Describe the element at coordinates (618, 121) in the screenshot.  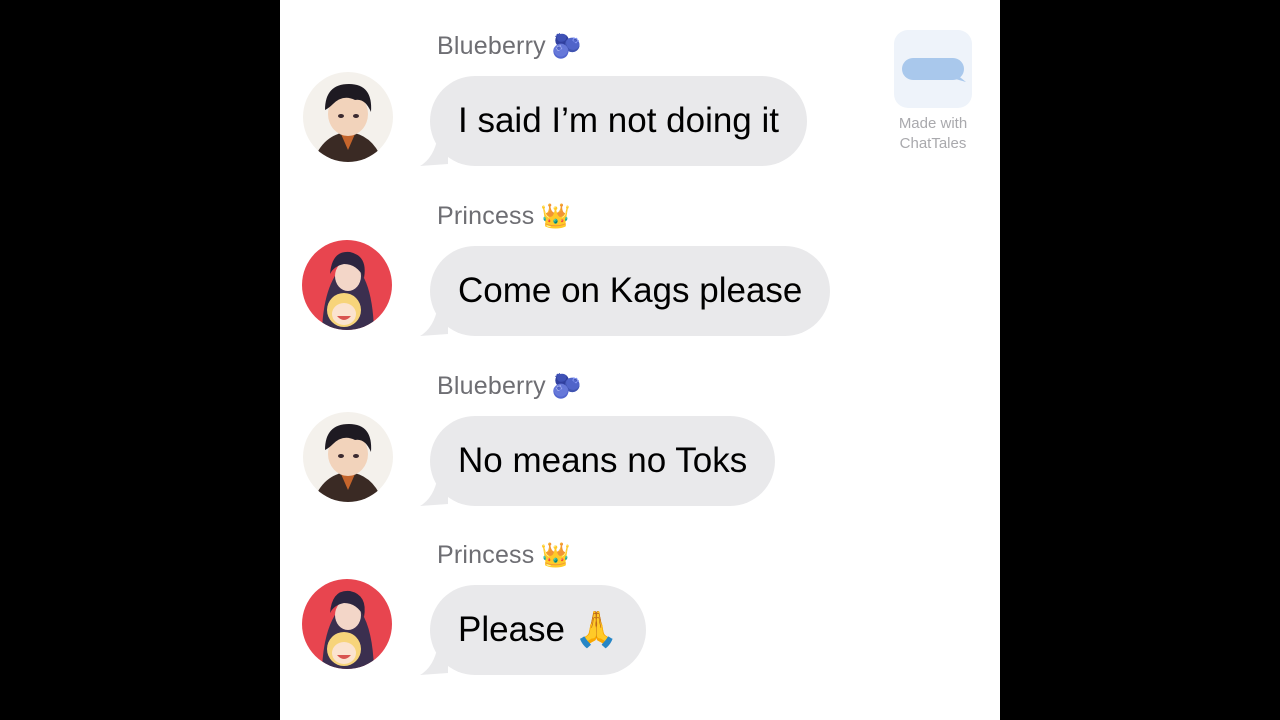
I see `message-bubble: I said I’m not doing it` at that location.